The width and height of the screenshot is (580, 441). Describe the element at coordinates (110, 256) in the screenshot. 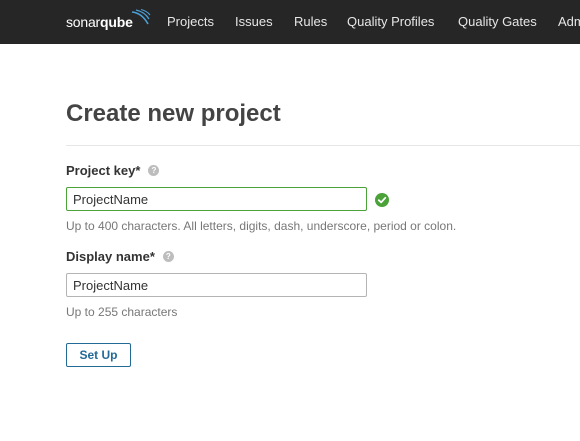

I see `display-name-label-text: Display name*` at that location.